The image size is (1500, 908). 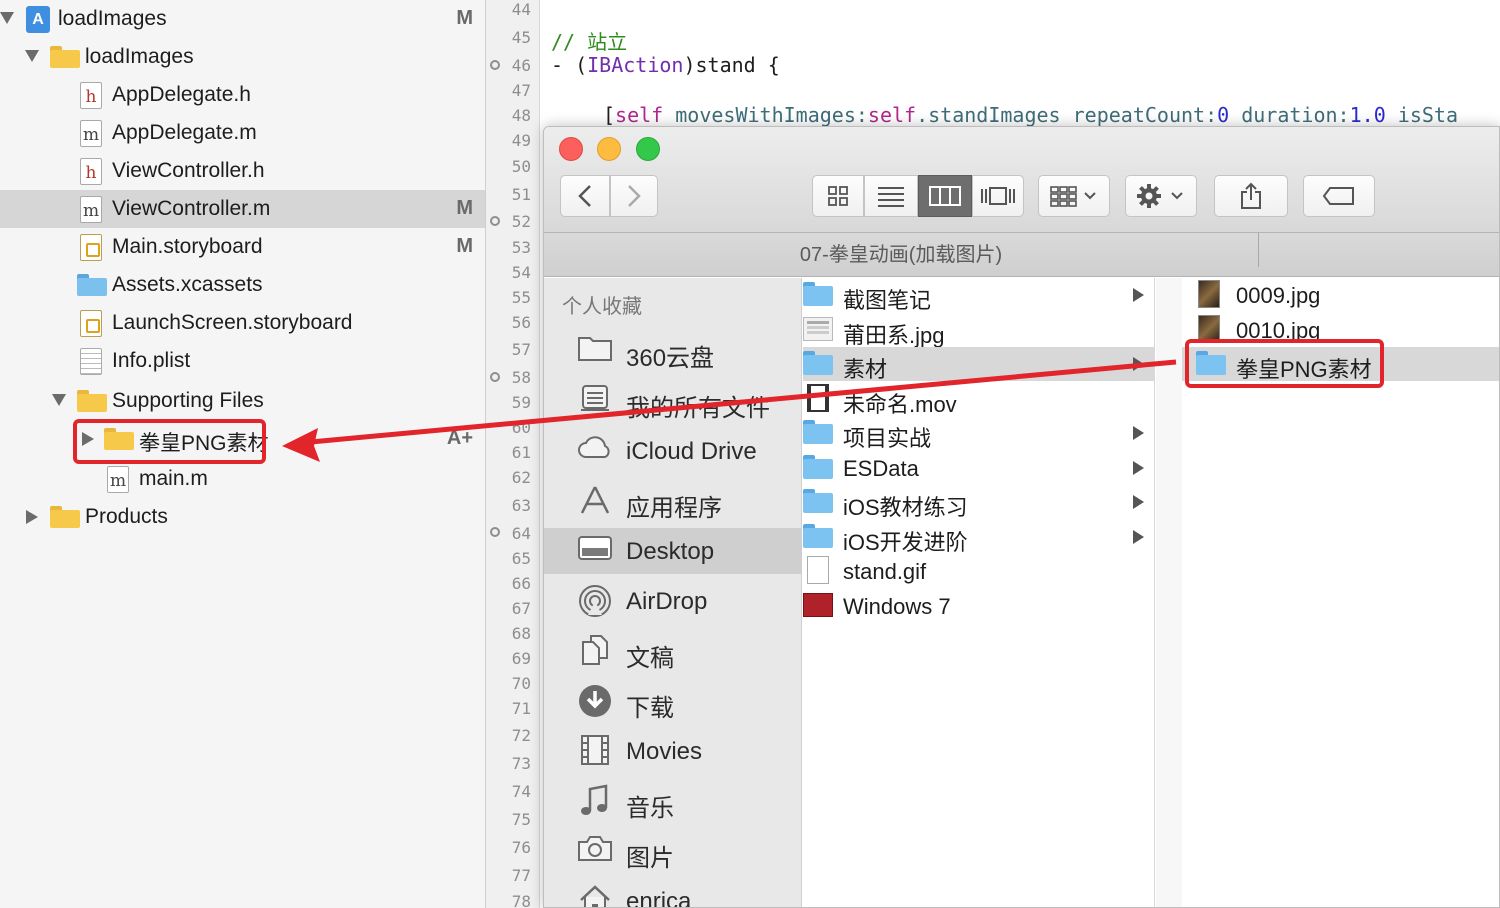 What do you see at coordinates (585, 196) in the screenshot?
I see `back-button` at bounding box center [585, 196].